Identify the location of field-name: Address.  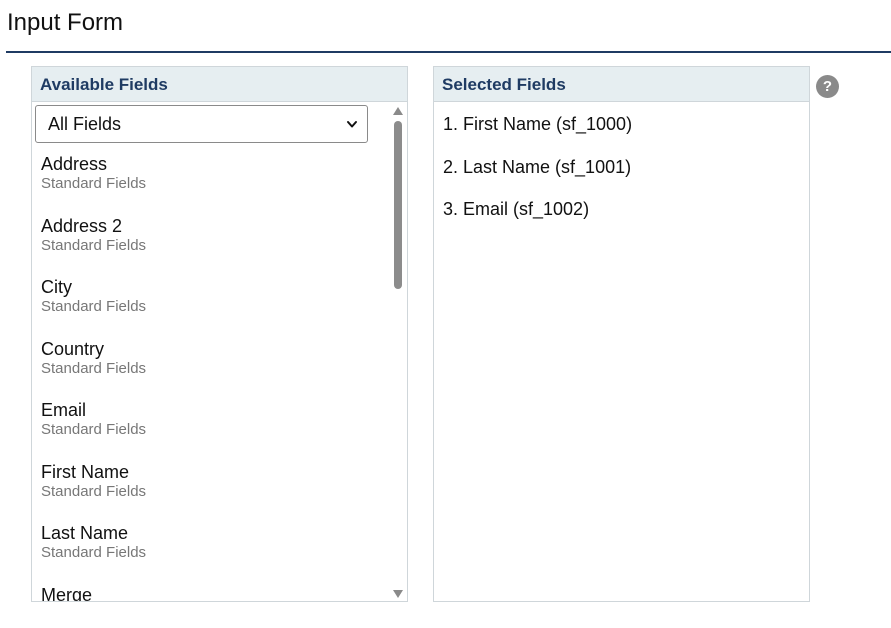
(74, 164).